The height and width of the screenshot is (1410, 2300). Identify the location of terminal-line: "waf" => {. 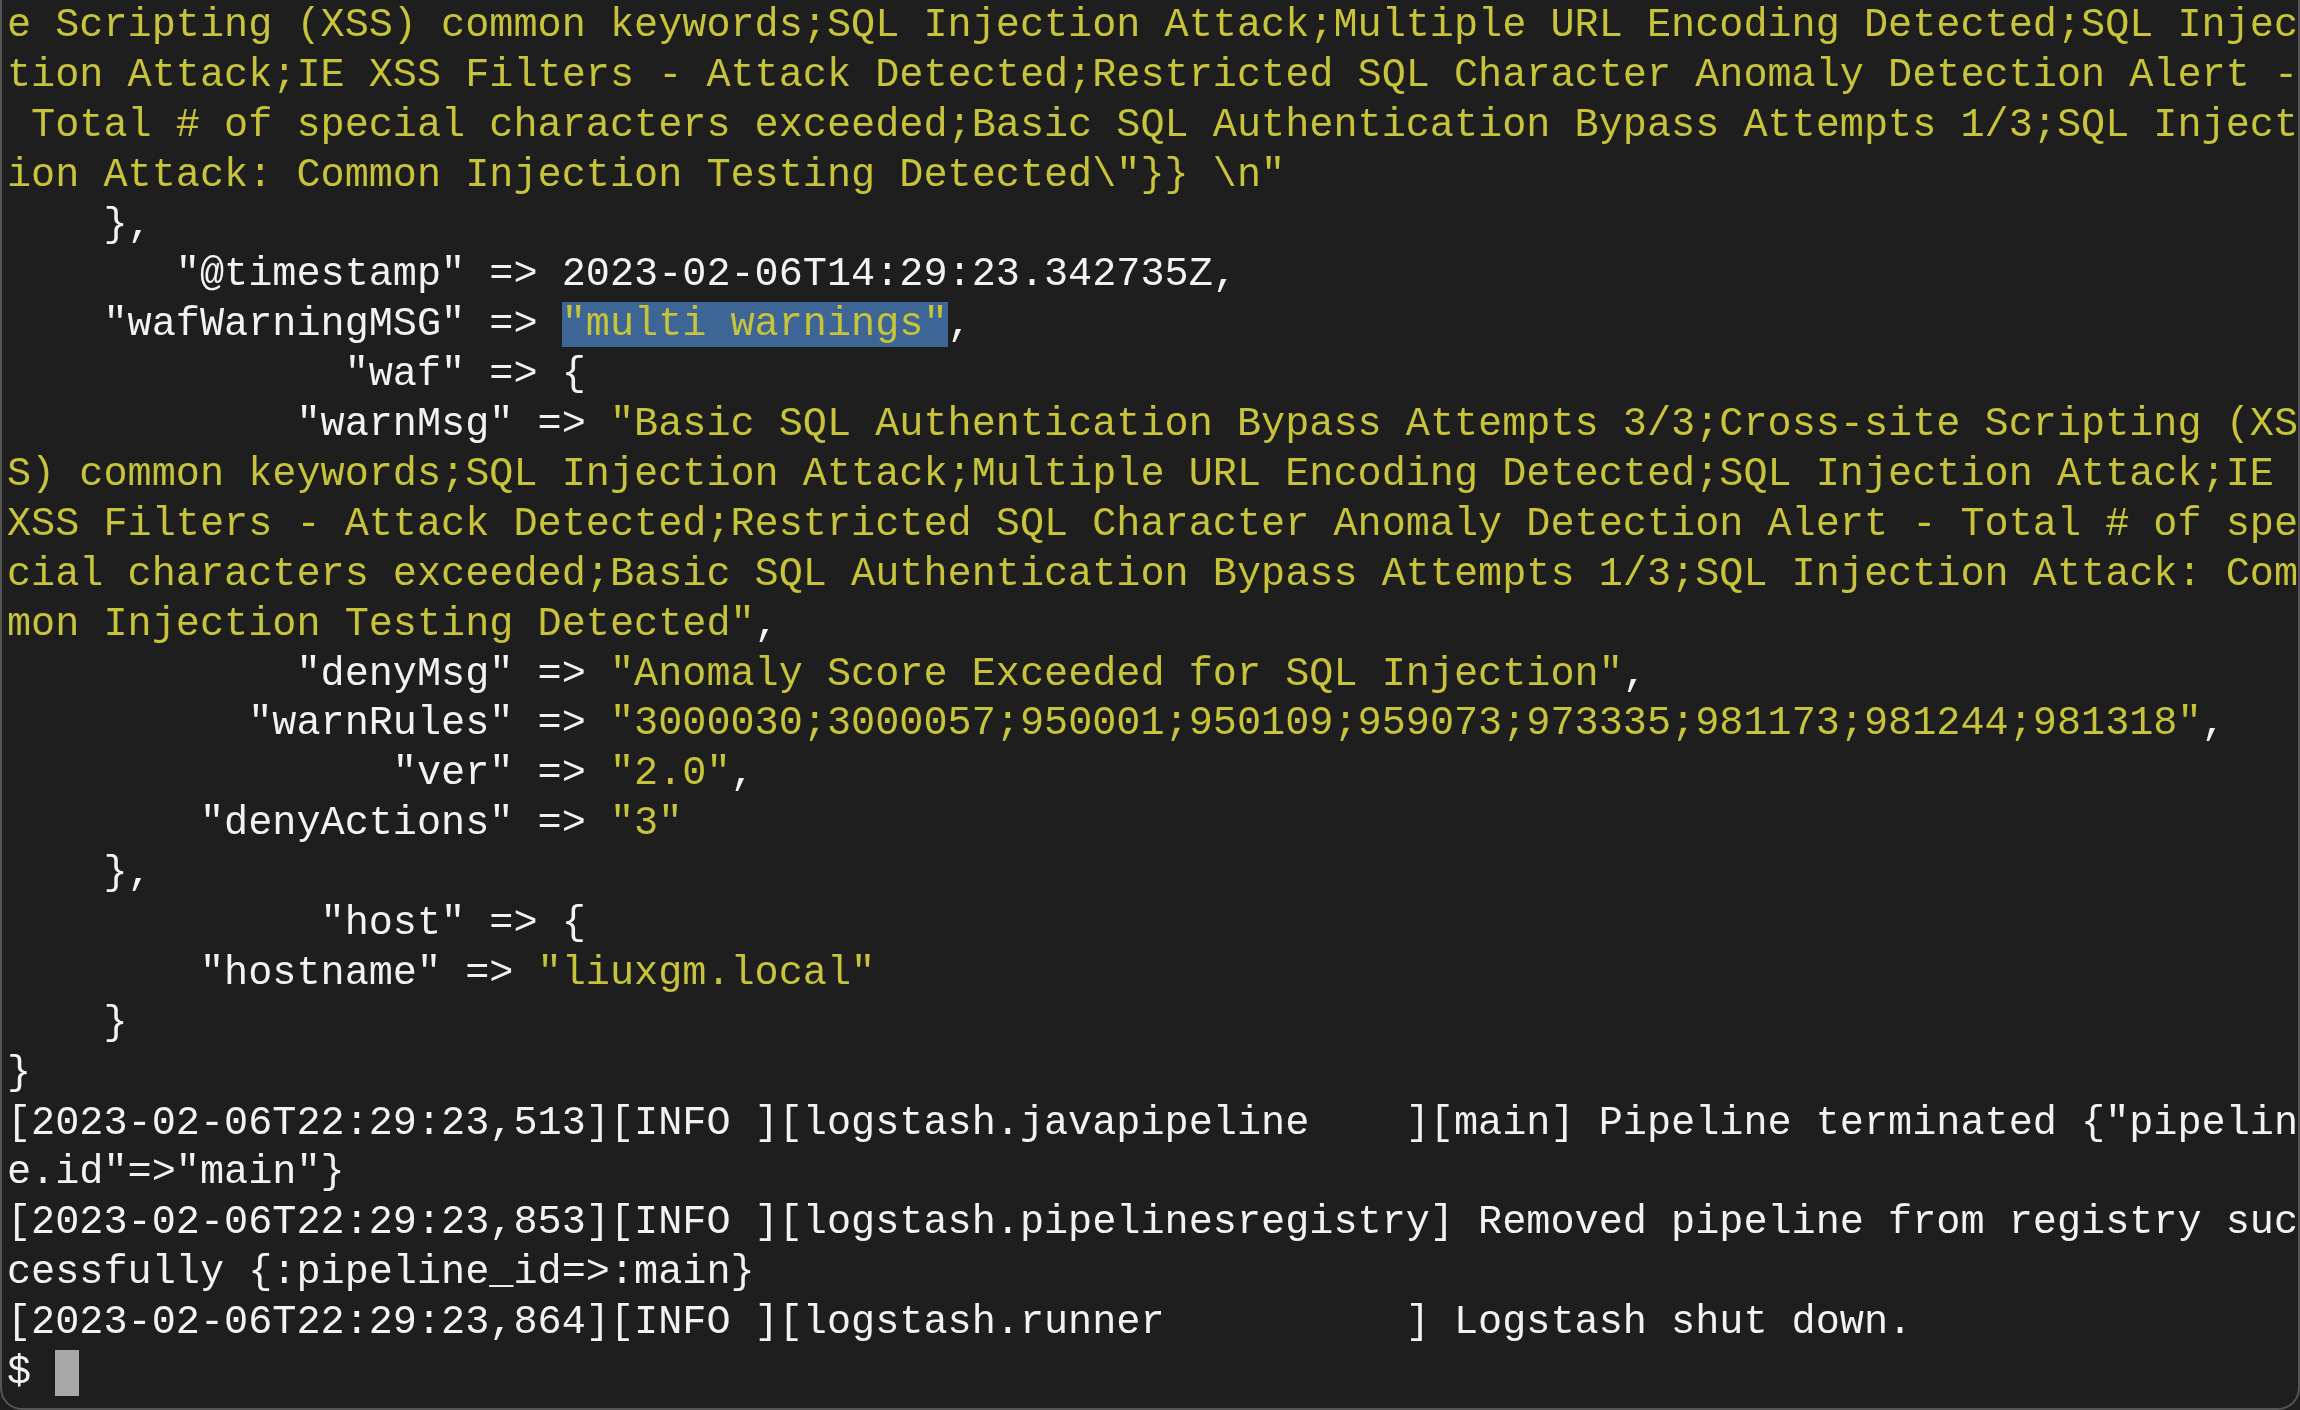
(465, 375).